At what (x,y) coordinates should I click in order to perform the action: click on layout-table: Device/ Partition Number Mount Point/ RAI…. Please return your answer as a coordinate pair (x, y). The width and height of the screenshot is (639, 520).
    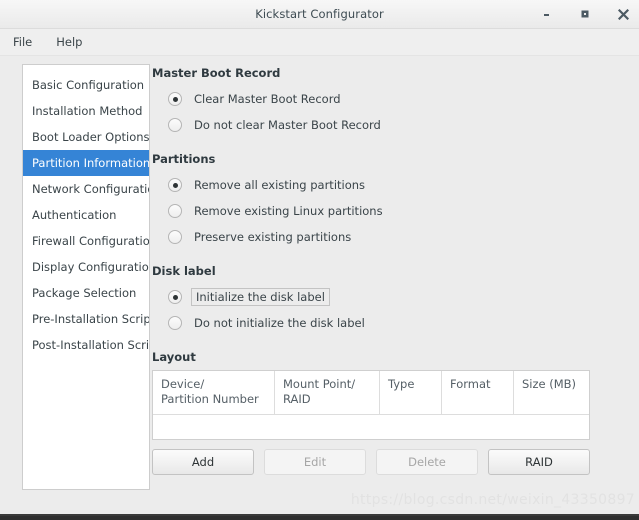
    Looking at the image, I should click on (371, 405).